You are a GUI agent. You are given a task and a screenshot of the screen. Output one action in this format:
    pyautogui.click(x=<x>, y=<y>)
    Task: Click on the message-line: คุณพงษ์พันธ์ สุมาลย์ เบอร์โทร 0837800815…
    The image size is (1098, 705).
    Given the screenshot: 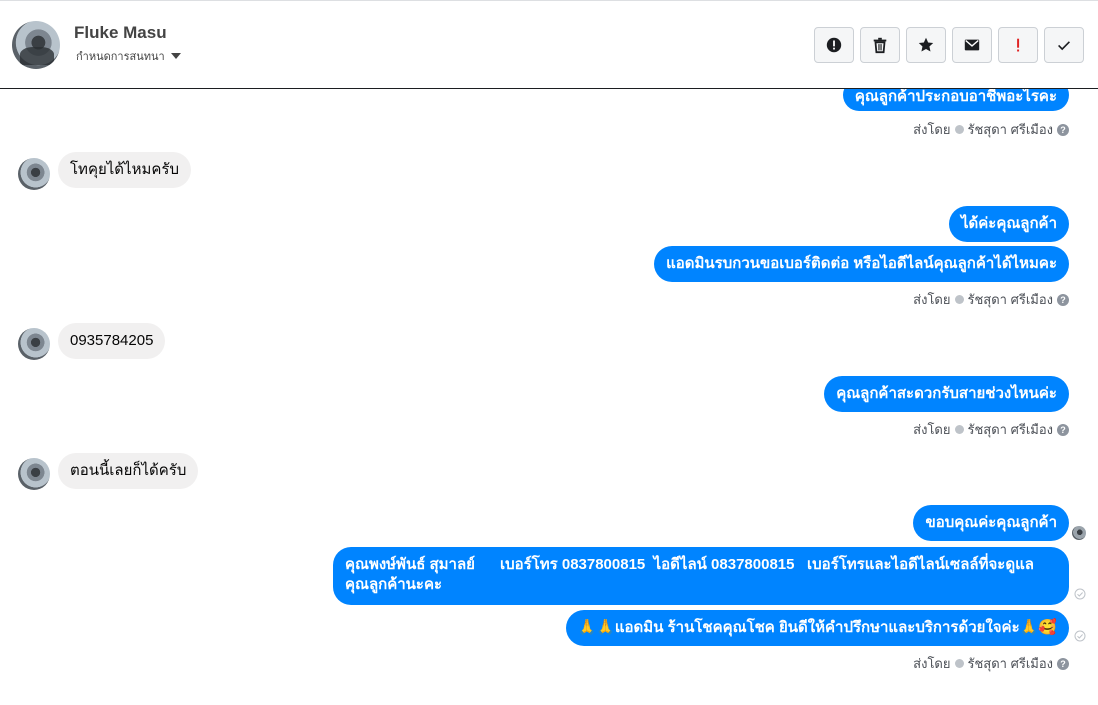 What is the action you would take?
    pyautogui.click(x=689, y=564)
    